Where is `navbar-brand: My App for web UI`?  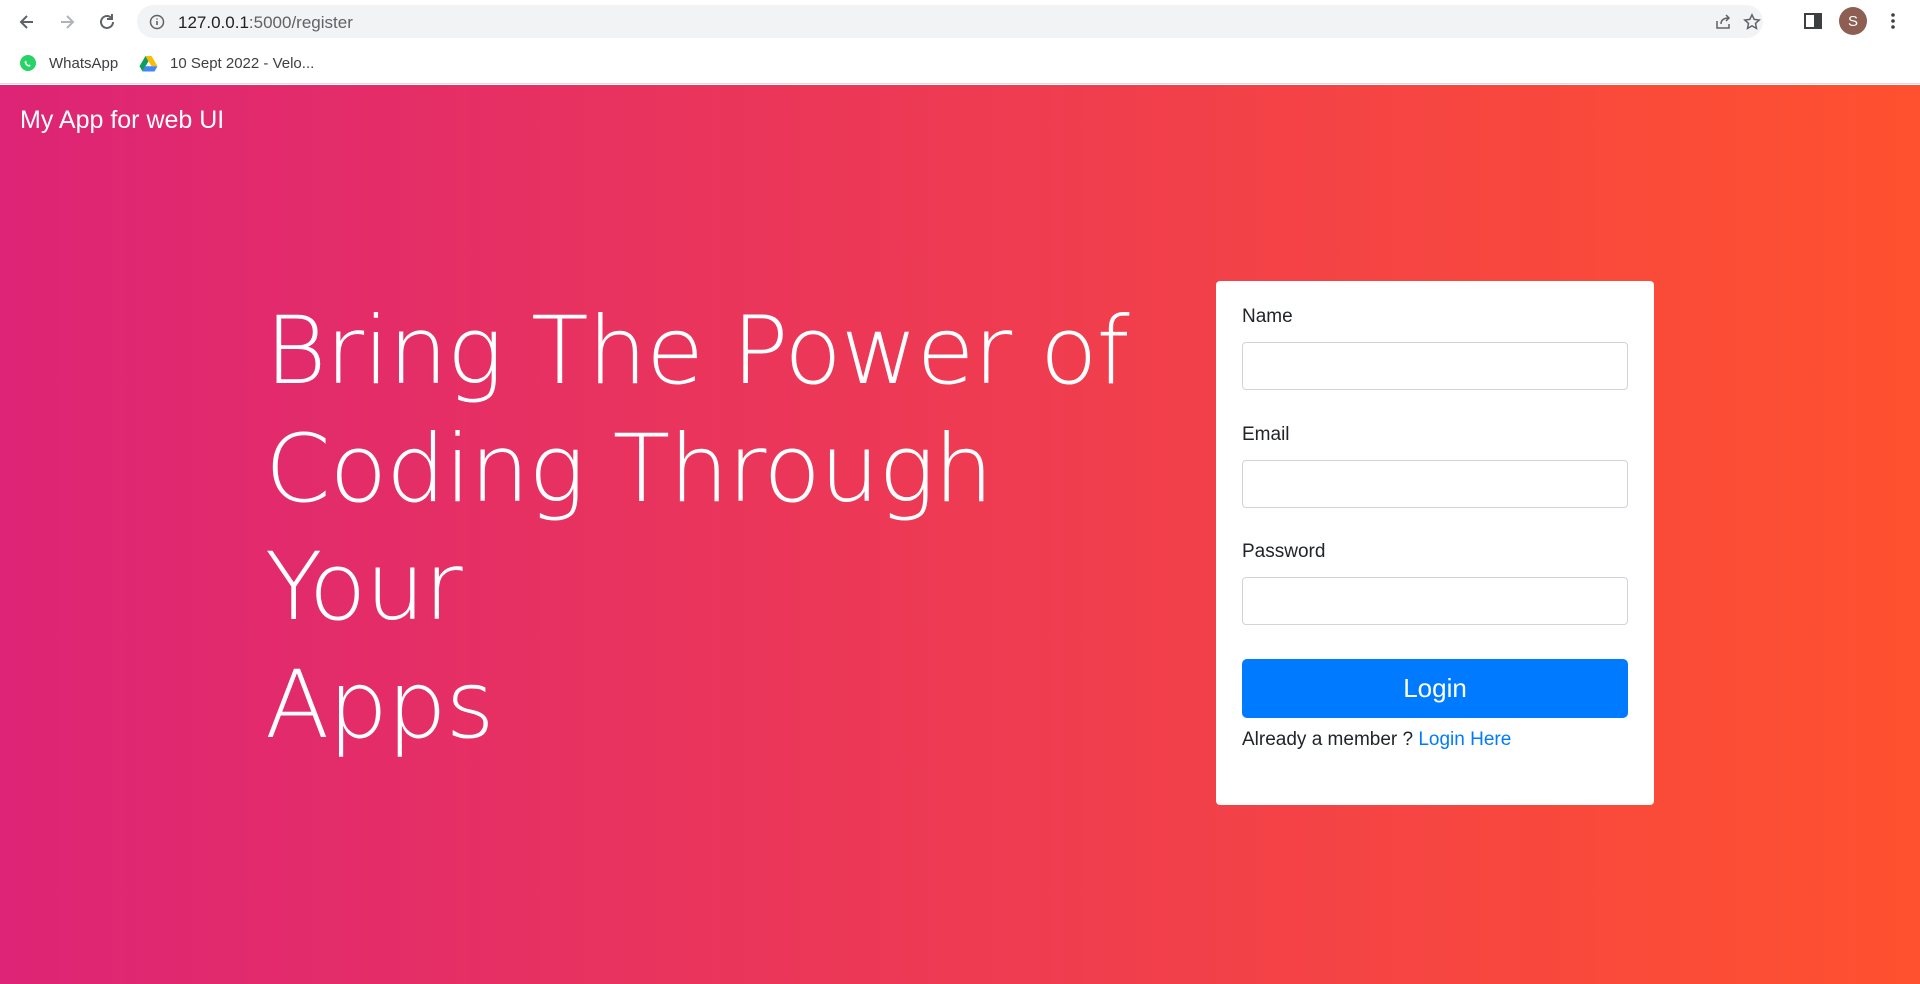
navbar-brand: My App for web UI is located at coordinates (122, 120).